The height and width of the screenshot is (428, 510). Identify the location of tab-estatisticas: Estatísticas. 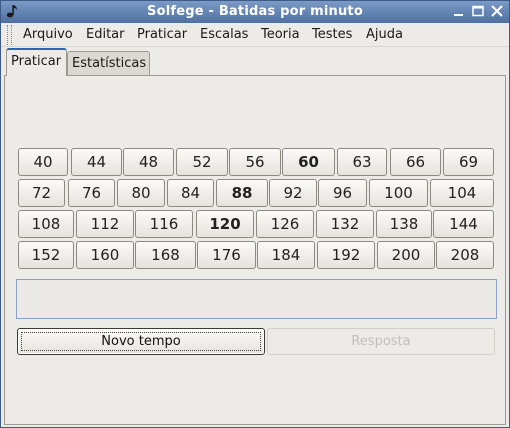
(108, 63).